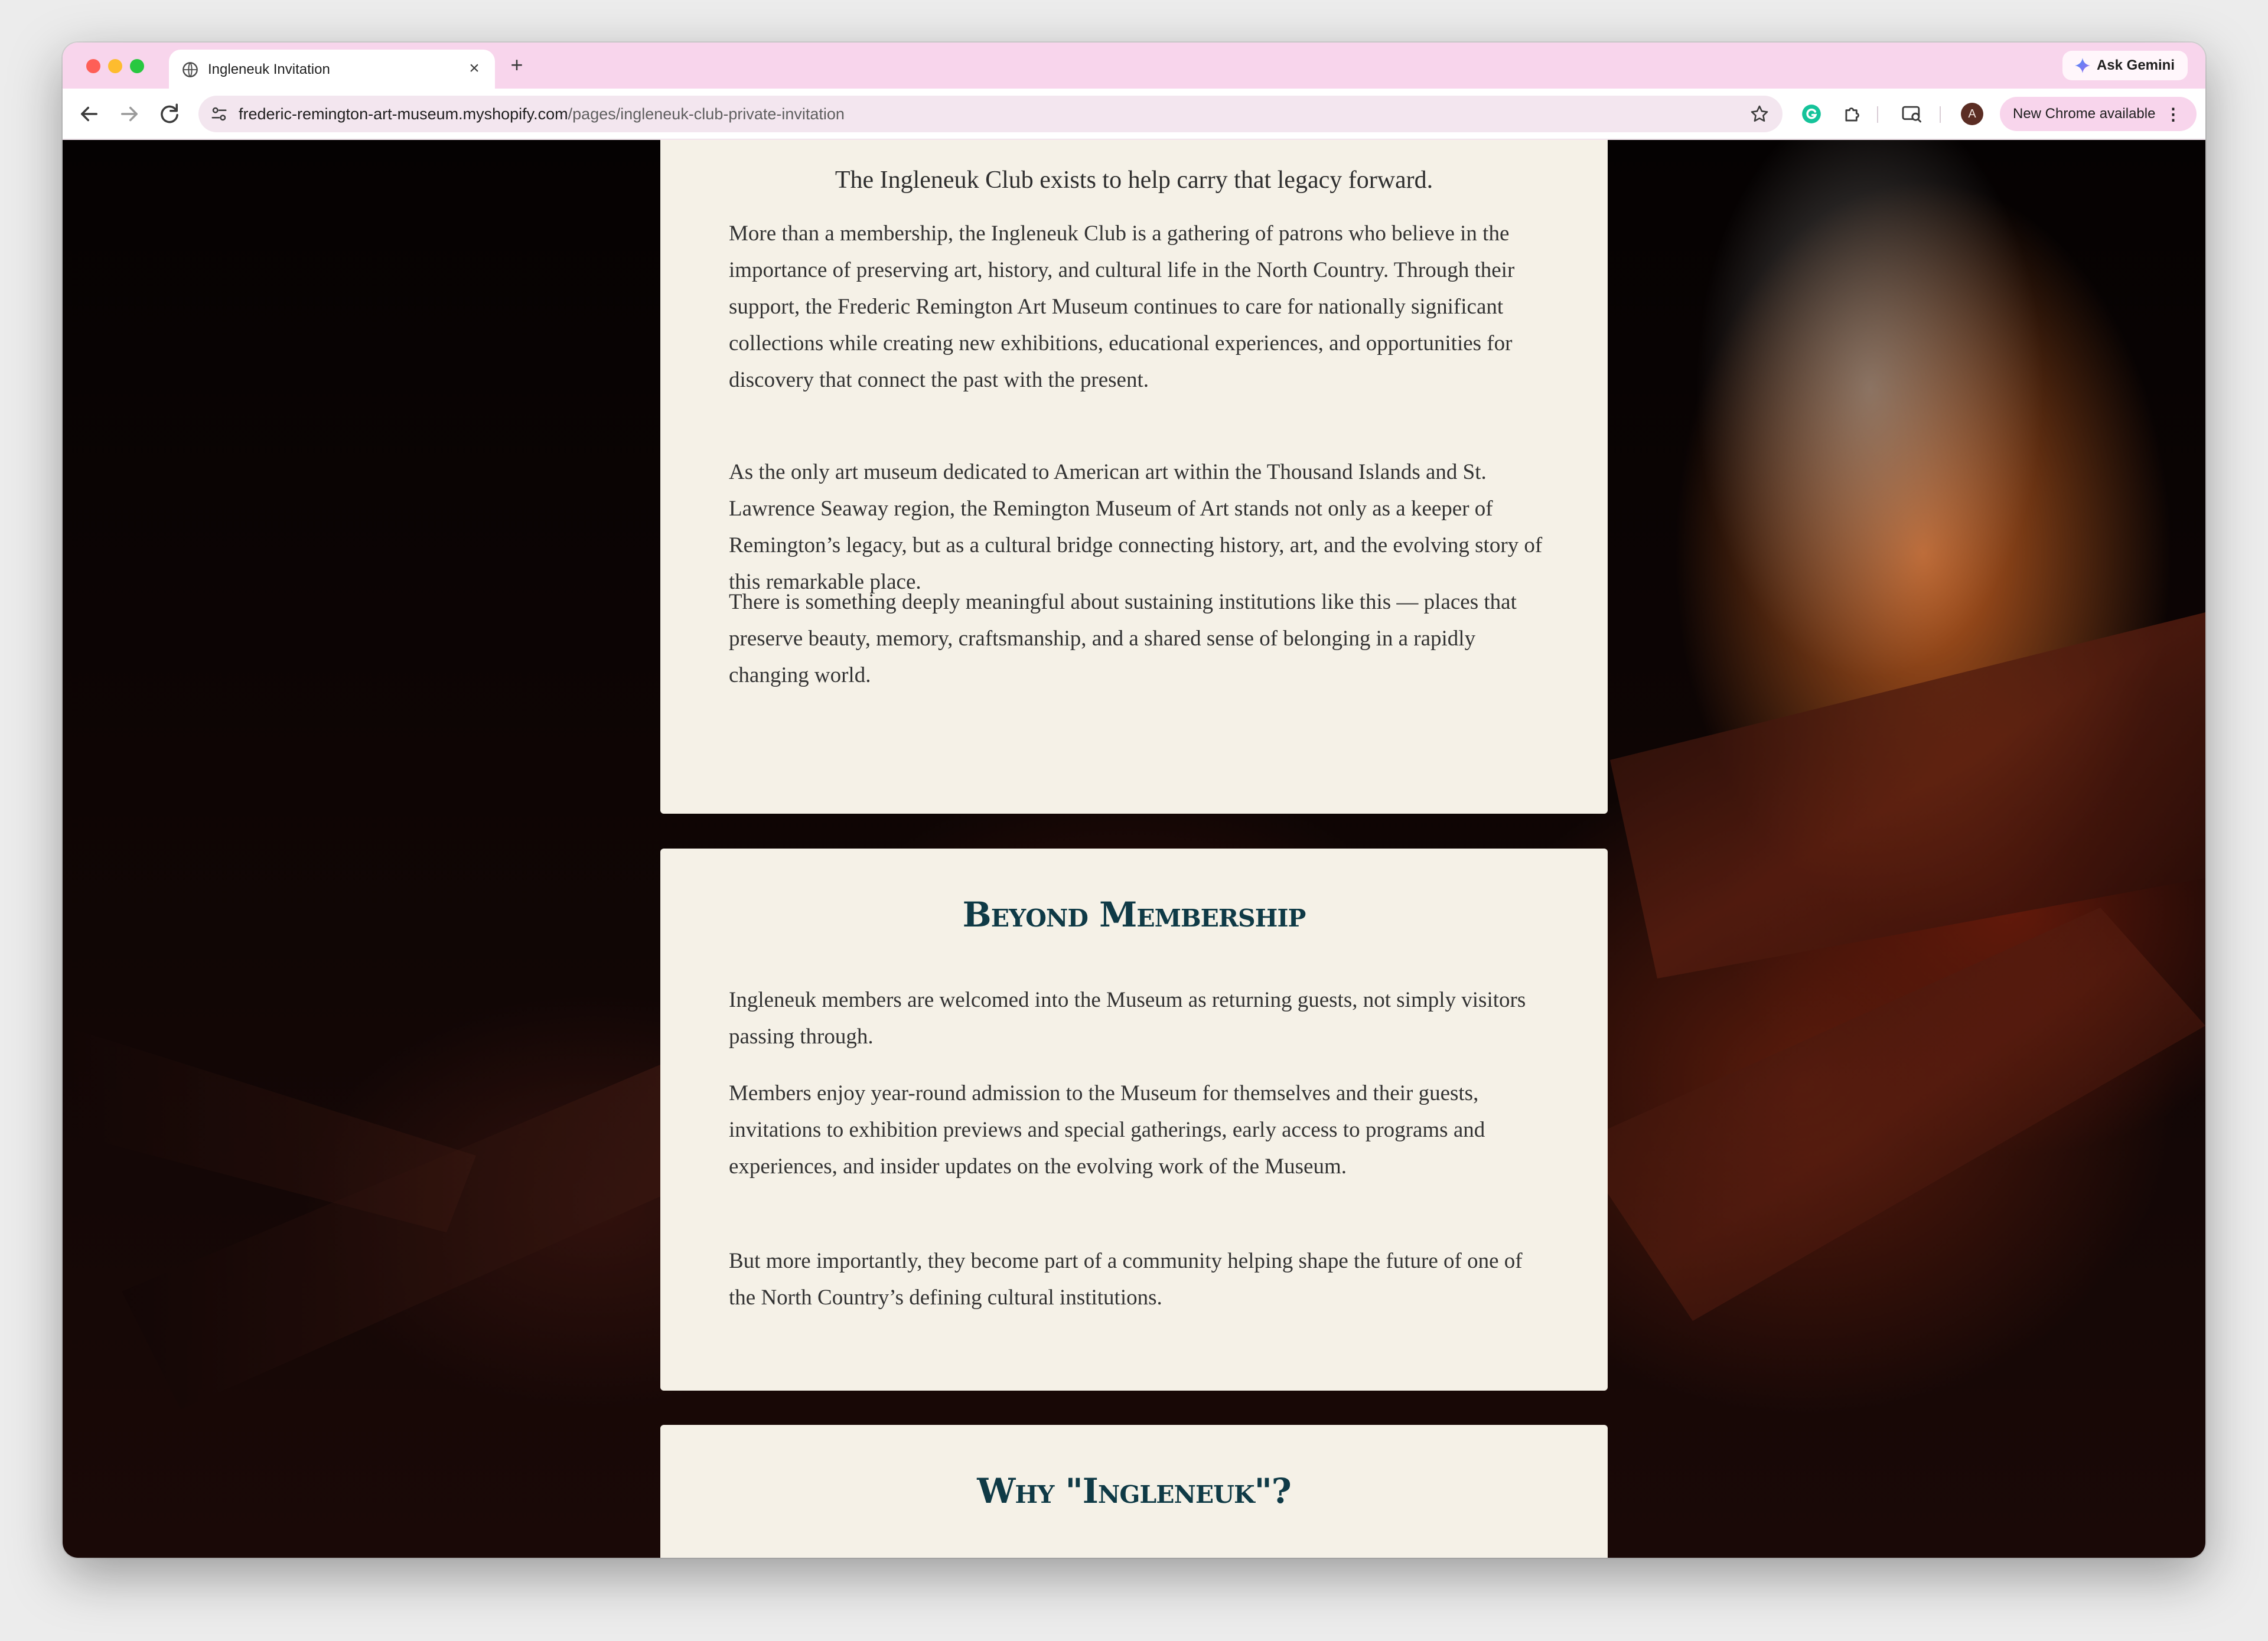 The height and width of the screenshot is (1641, 2268). Describe the element at coordinates (269, 69) in the screenshot. I see `tab-title: Ingleneuk Invitation` at that location.